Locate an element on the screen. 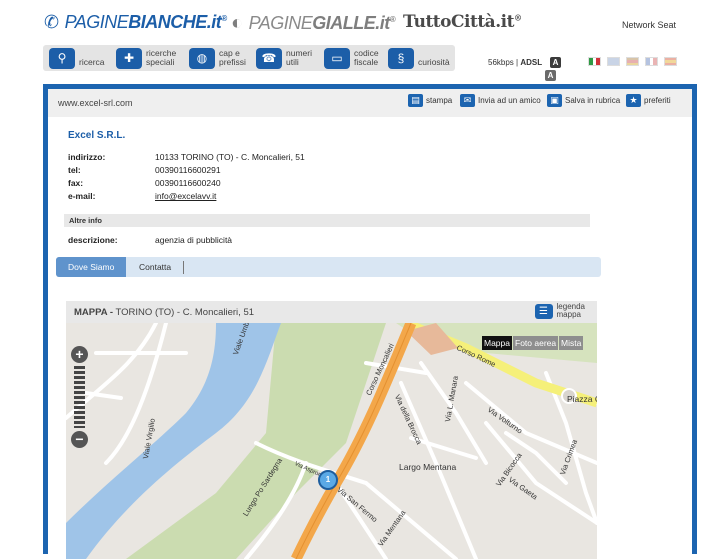  field-key: indirizzo: is located at coordinates (87, 157).